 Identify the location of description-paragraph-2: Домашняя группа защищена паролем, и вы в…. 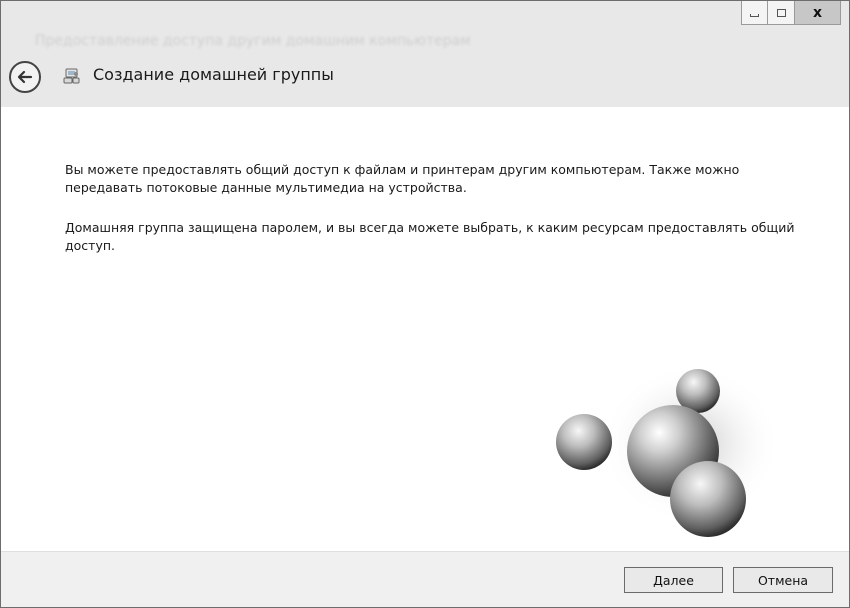
(430, 236).